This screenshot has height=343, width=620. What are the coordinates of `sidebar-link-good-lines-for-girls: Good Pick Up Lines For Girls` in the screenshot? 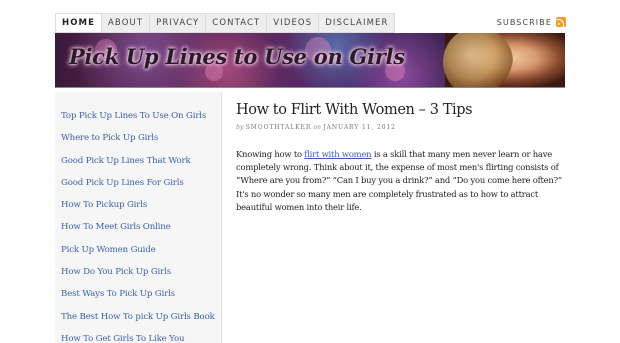 It's located at (122, 183).